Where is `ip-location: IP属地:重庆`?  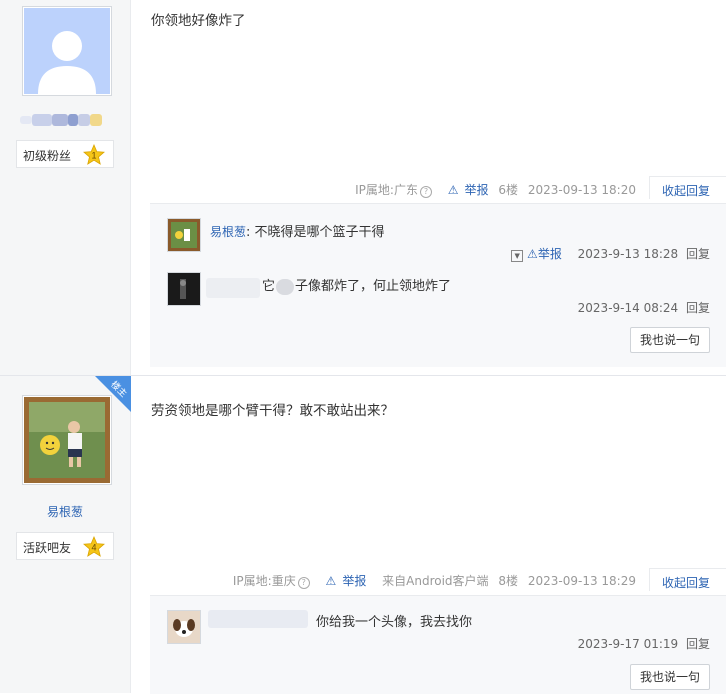
ip-location: IP属地:重庆 is located at coordinates (264, 581).